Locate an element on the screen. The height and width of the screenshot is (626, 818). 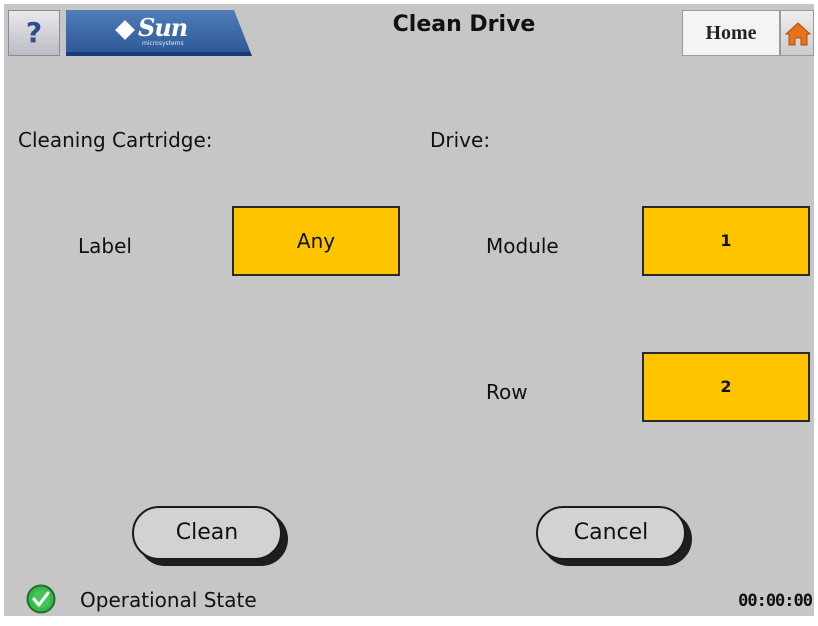
drive-heading: Drive: is located at coordinates (460, 140).